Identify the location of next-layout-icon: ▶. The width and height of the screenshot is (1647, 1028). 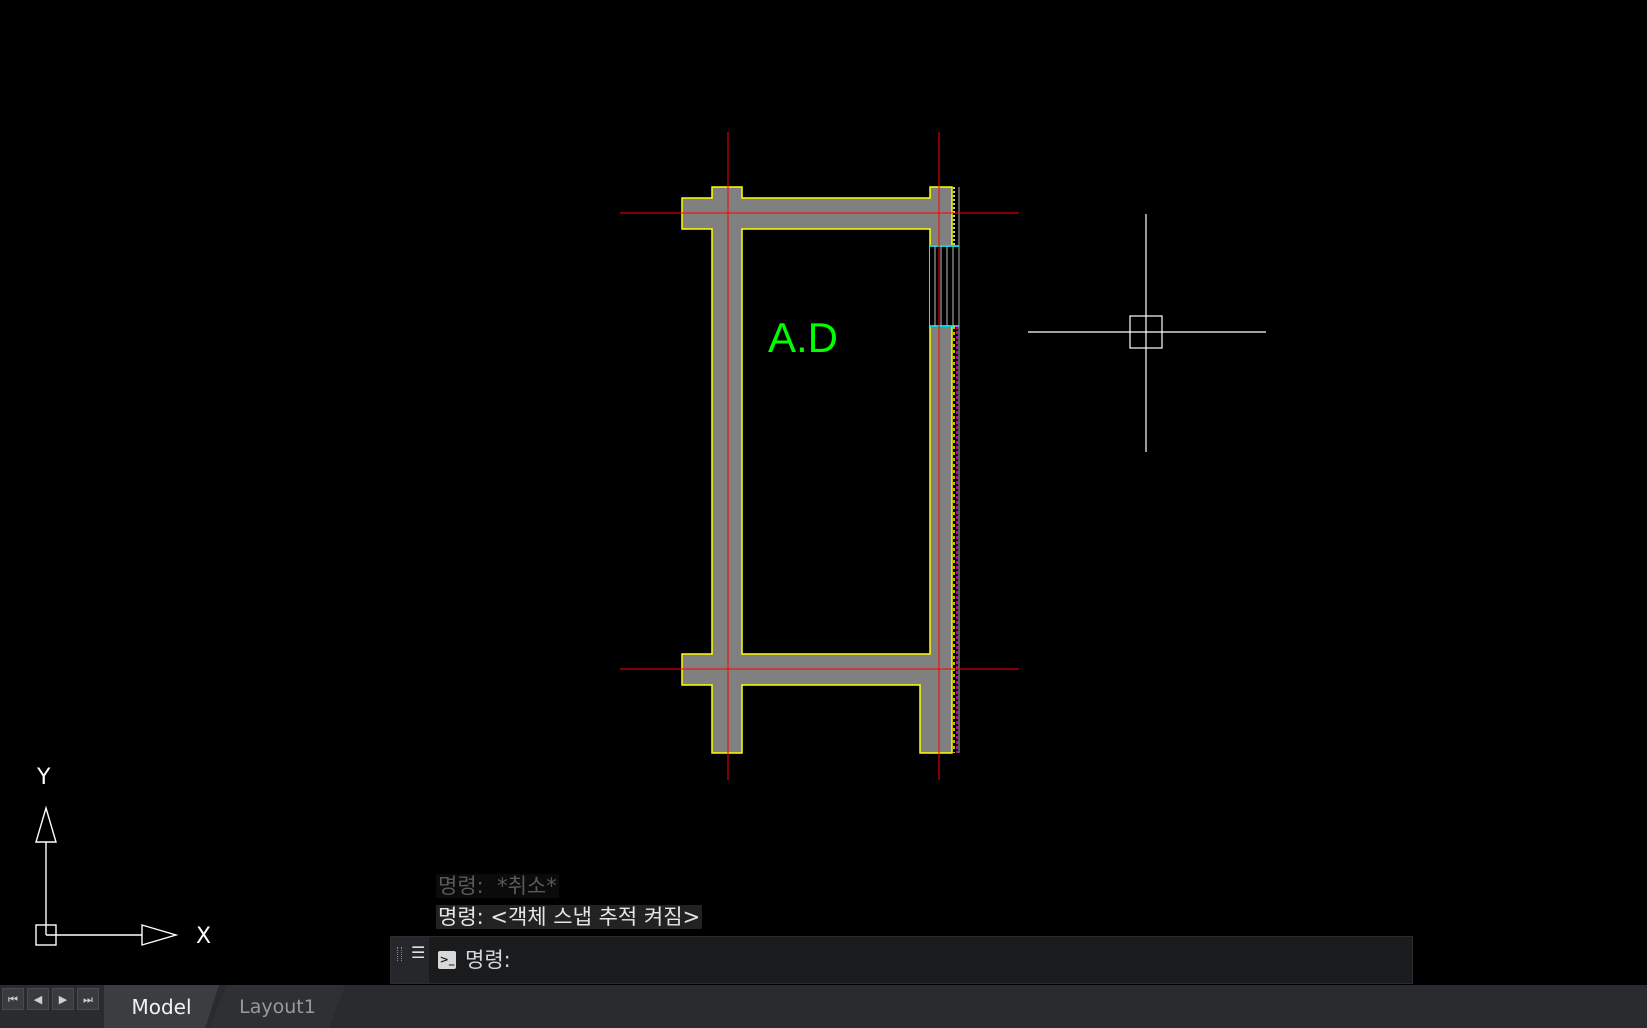
(63, 999).